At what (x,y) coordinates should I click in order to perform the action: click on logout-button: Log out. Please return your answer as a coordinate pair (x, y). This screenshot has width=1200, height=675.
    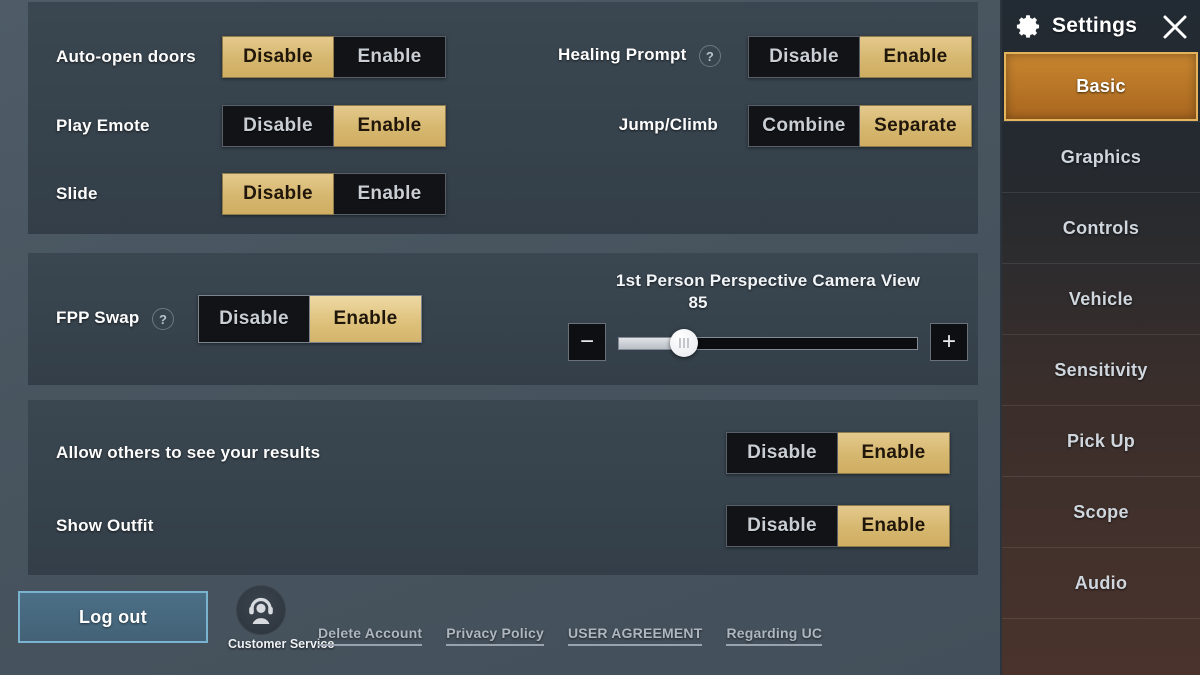
    Looking at the image, I should click on (113, 617).